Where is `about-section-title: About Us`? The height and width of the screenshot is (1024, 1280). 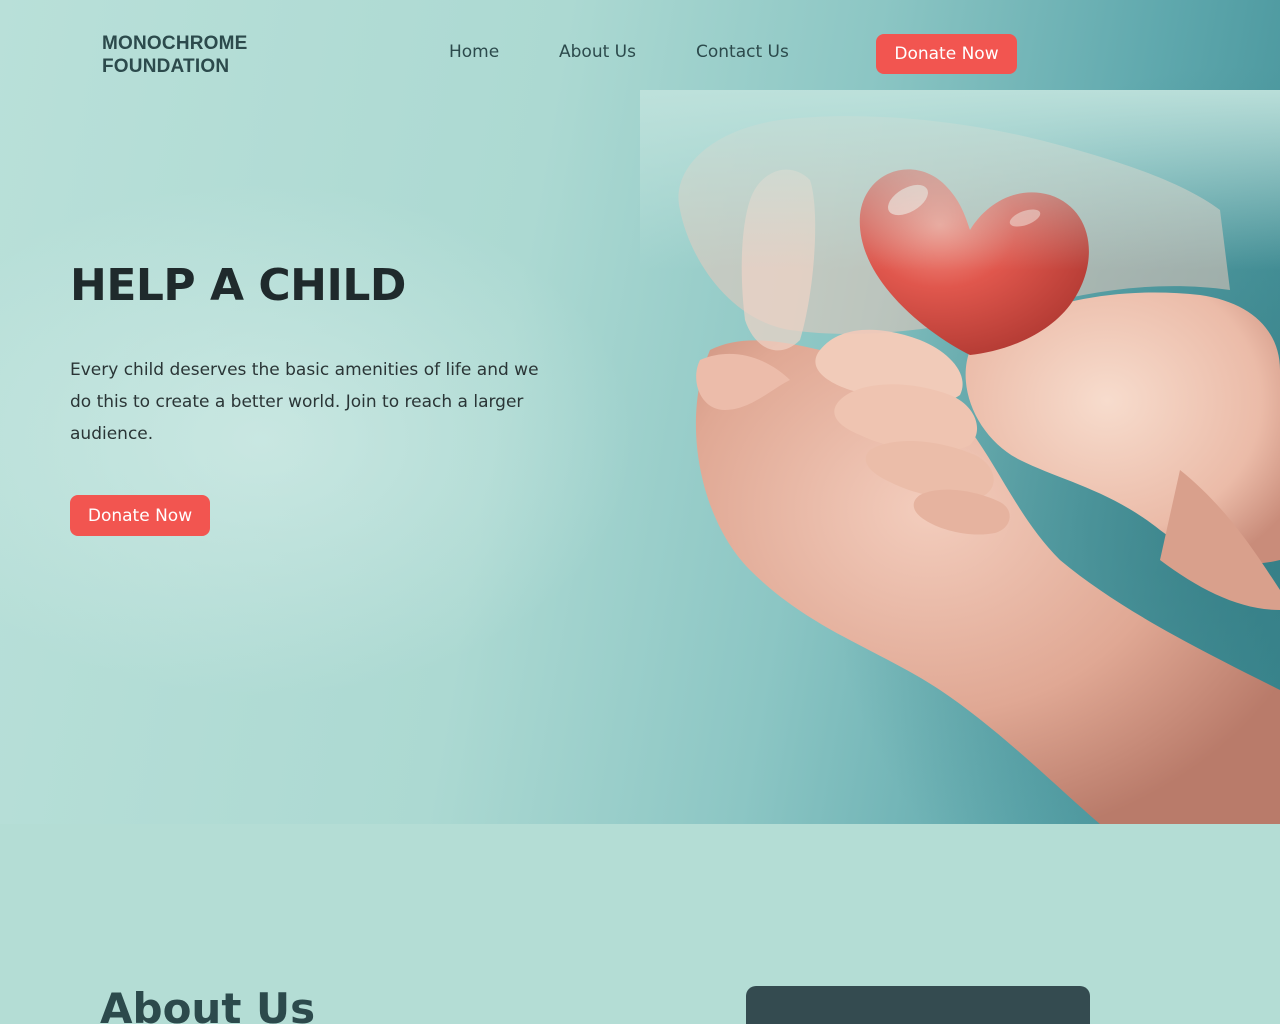 about-section-title: About Us is located at coordinates (208, 1004).